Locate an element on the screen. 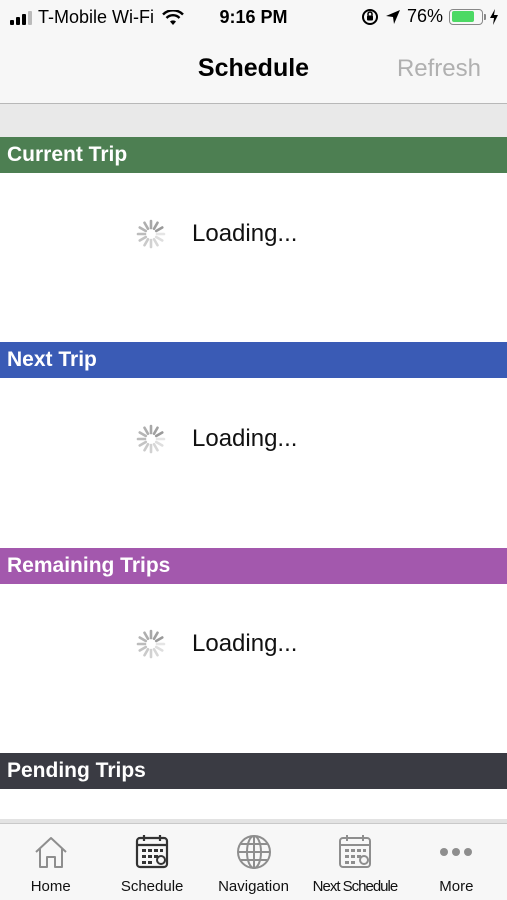 This screenshot has width=507, height=900. tab-label: Home is located at coordinates (50, 886).